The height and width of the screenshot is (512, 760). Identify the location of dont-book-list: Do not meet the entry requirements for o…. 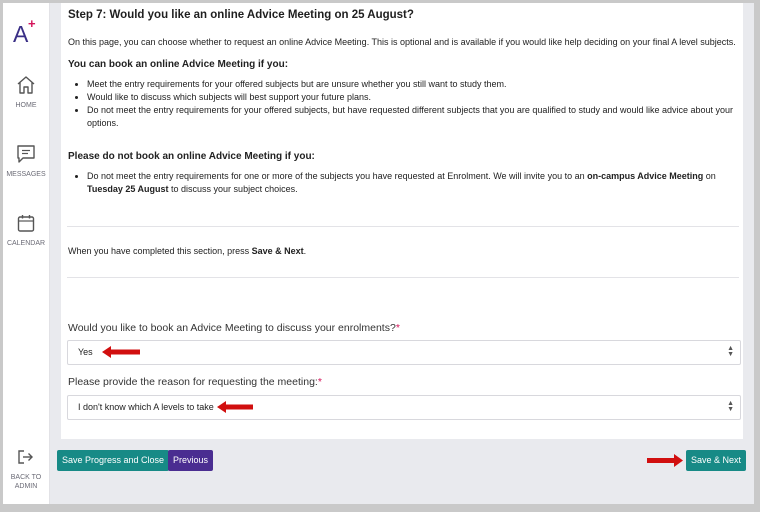
(402, 183).